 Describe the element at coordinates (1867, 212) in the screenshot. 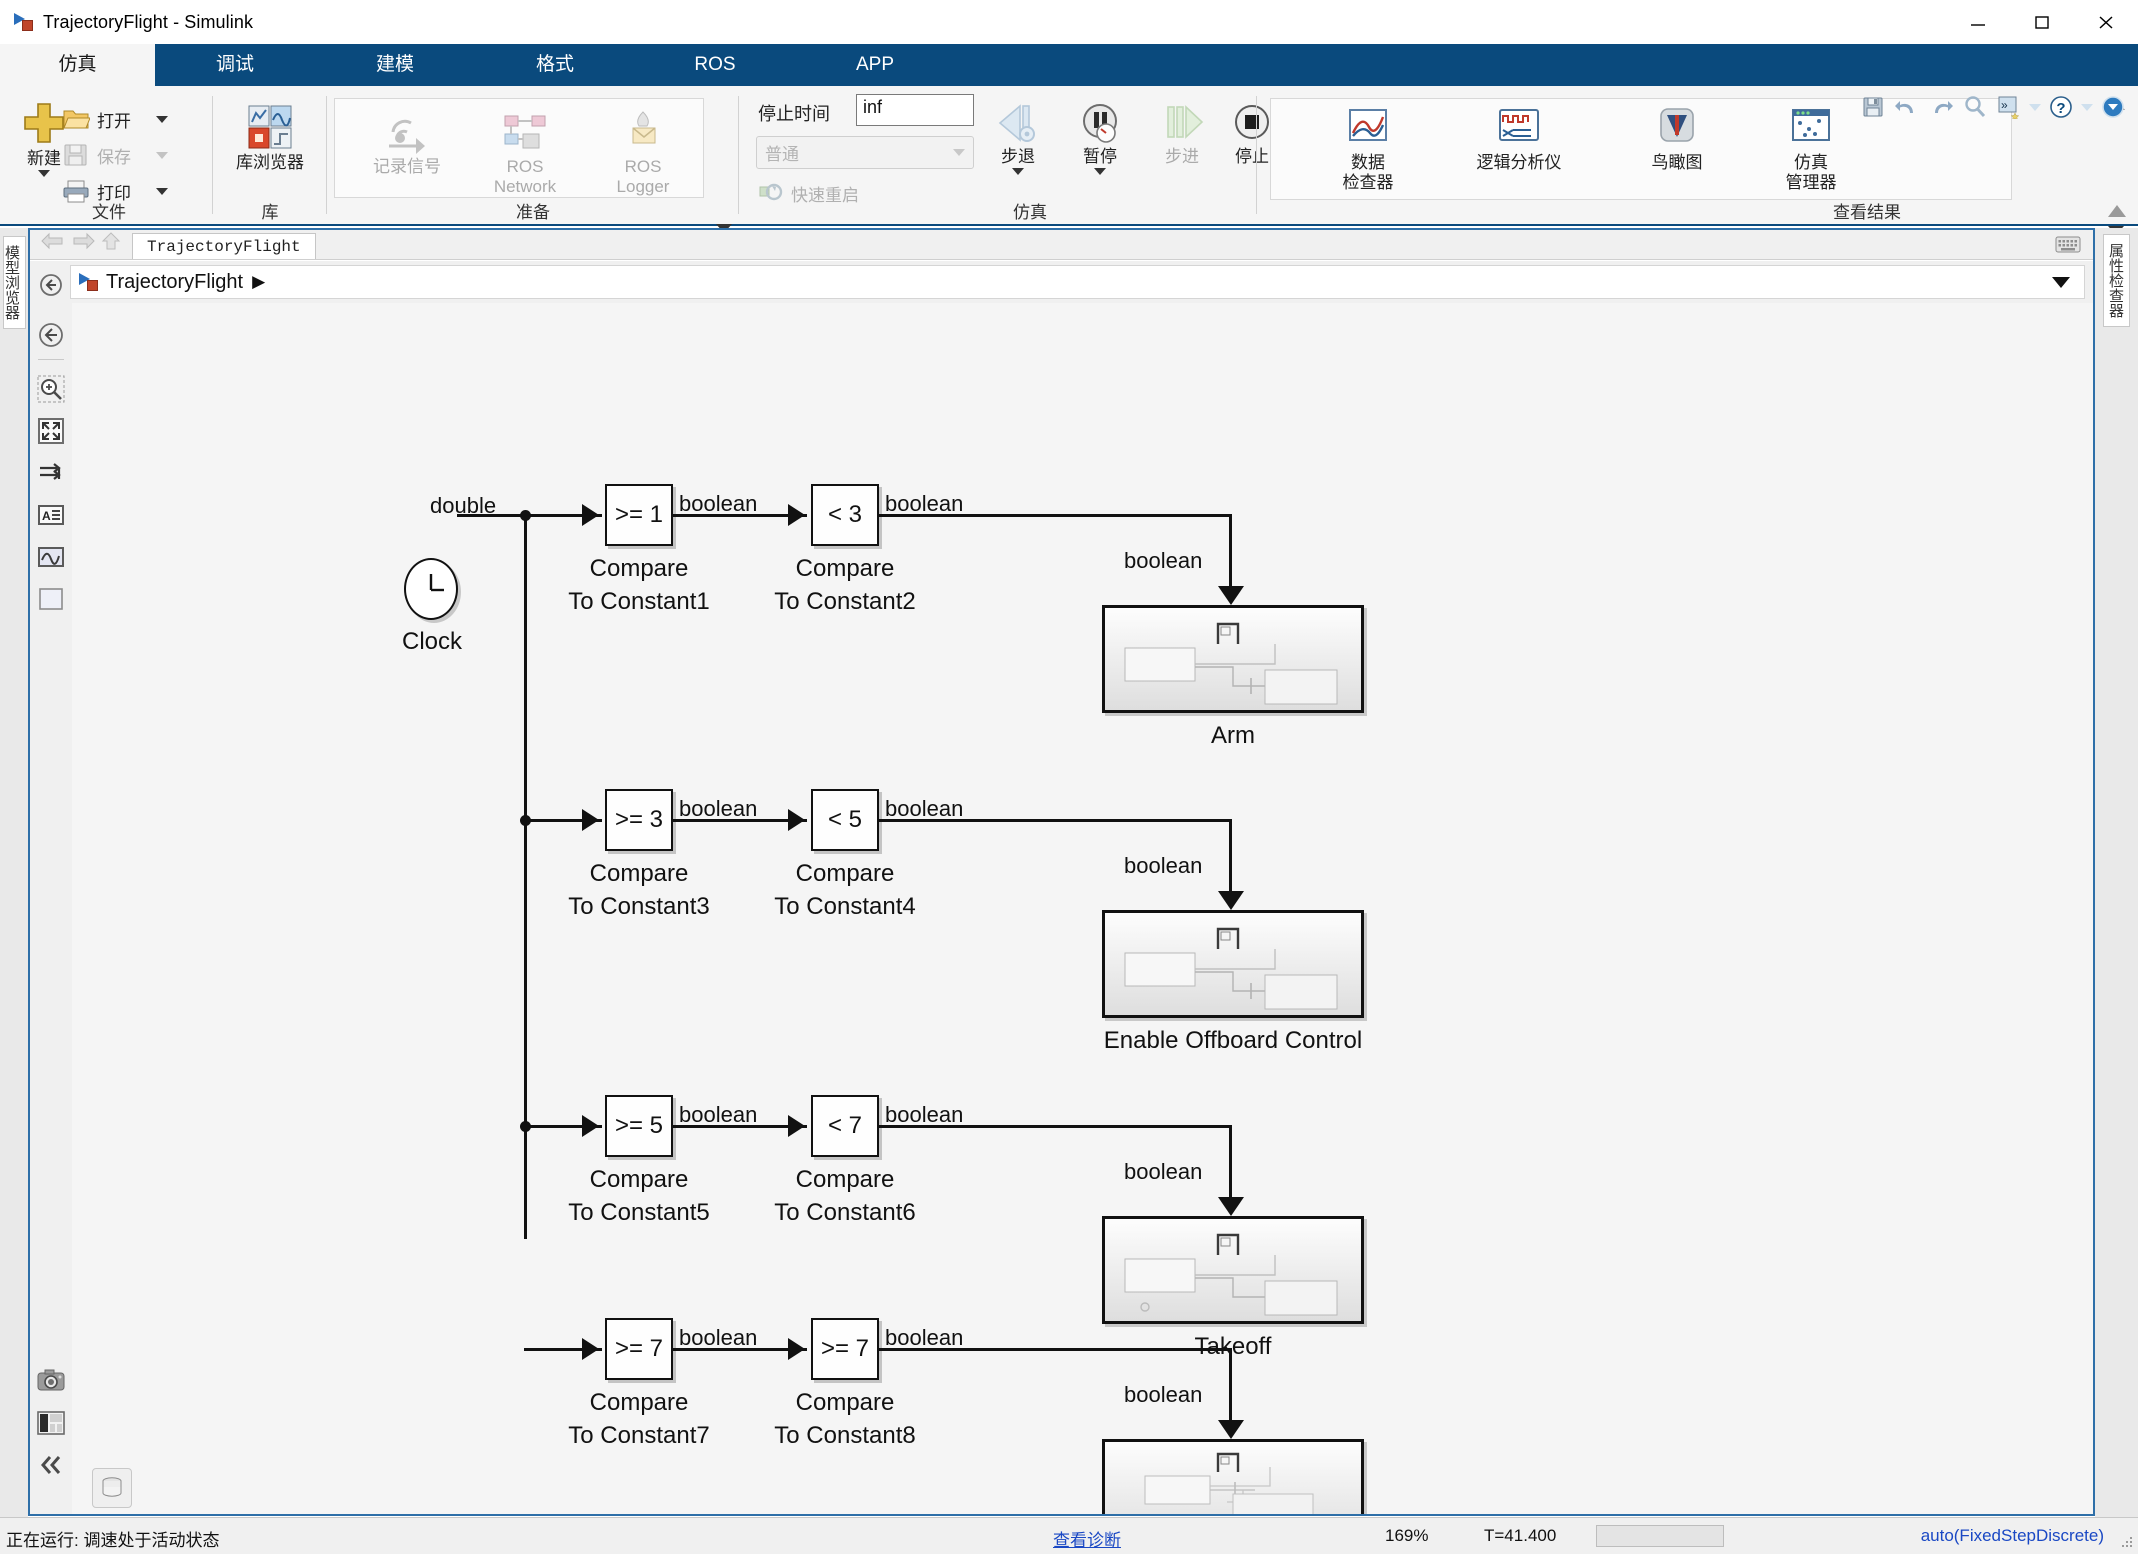

I see `ribbon-group-results-label: 查看结果` at that location.